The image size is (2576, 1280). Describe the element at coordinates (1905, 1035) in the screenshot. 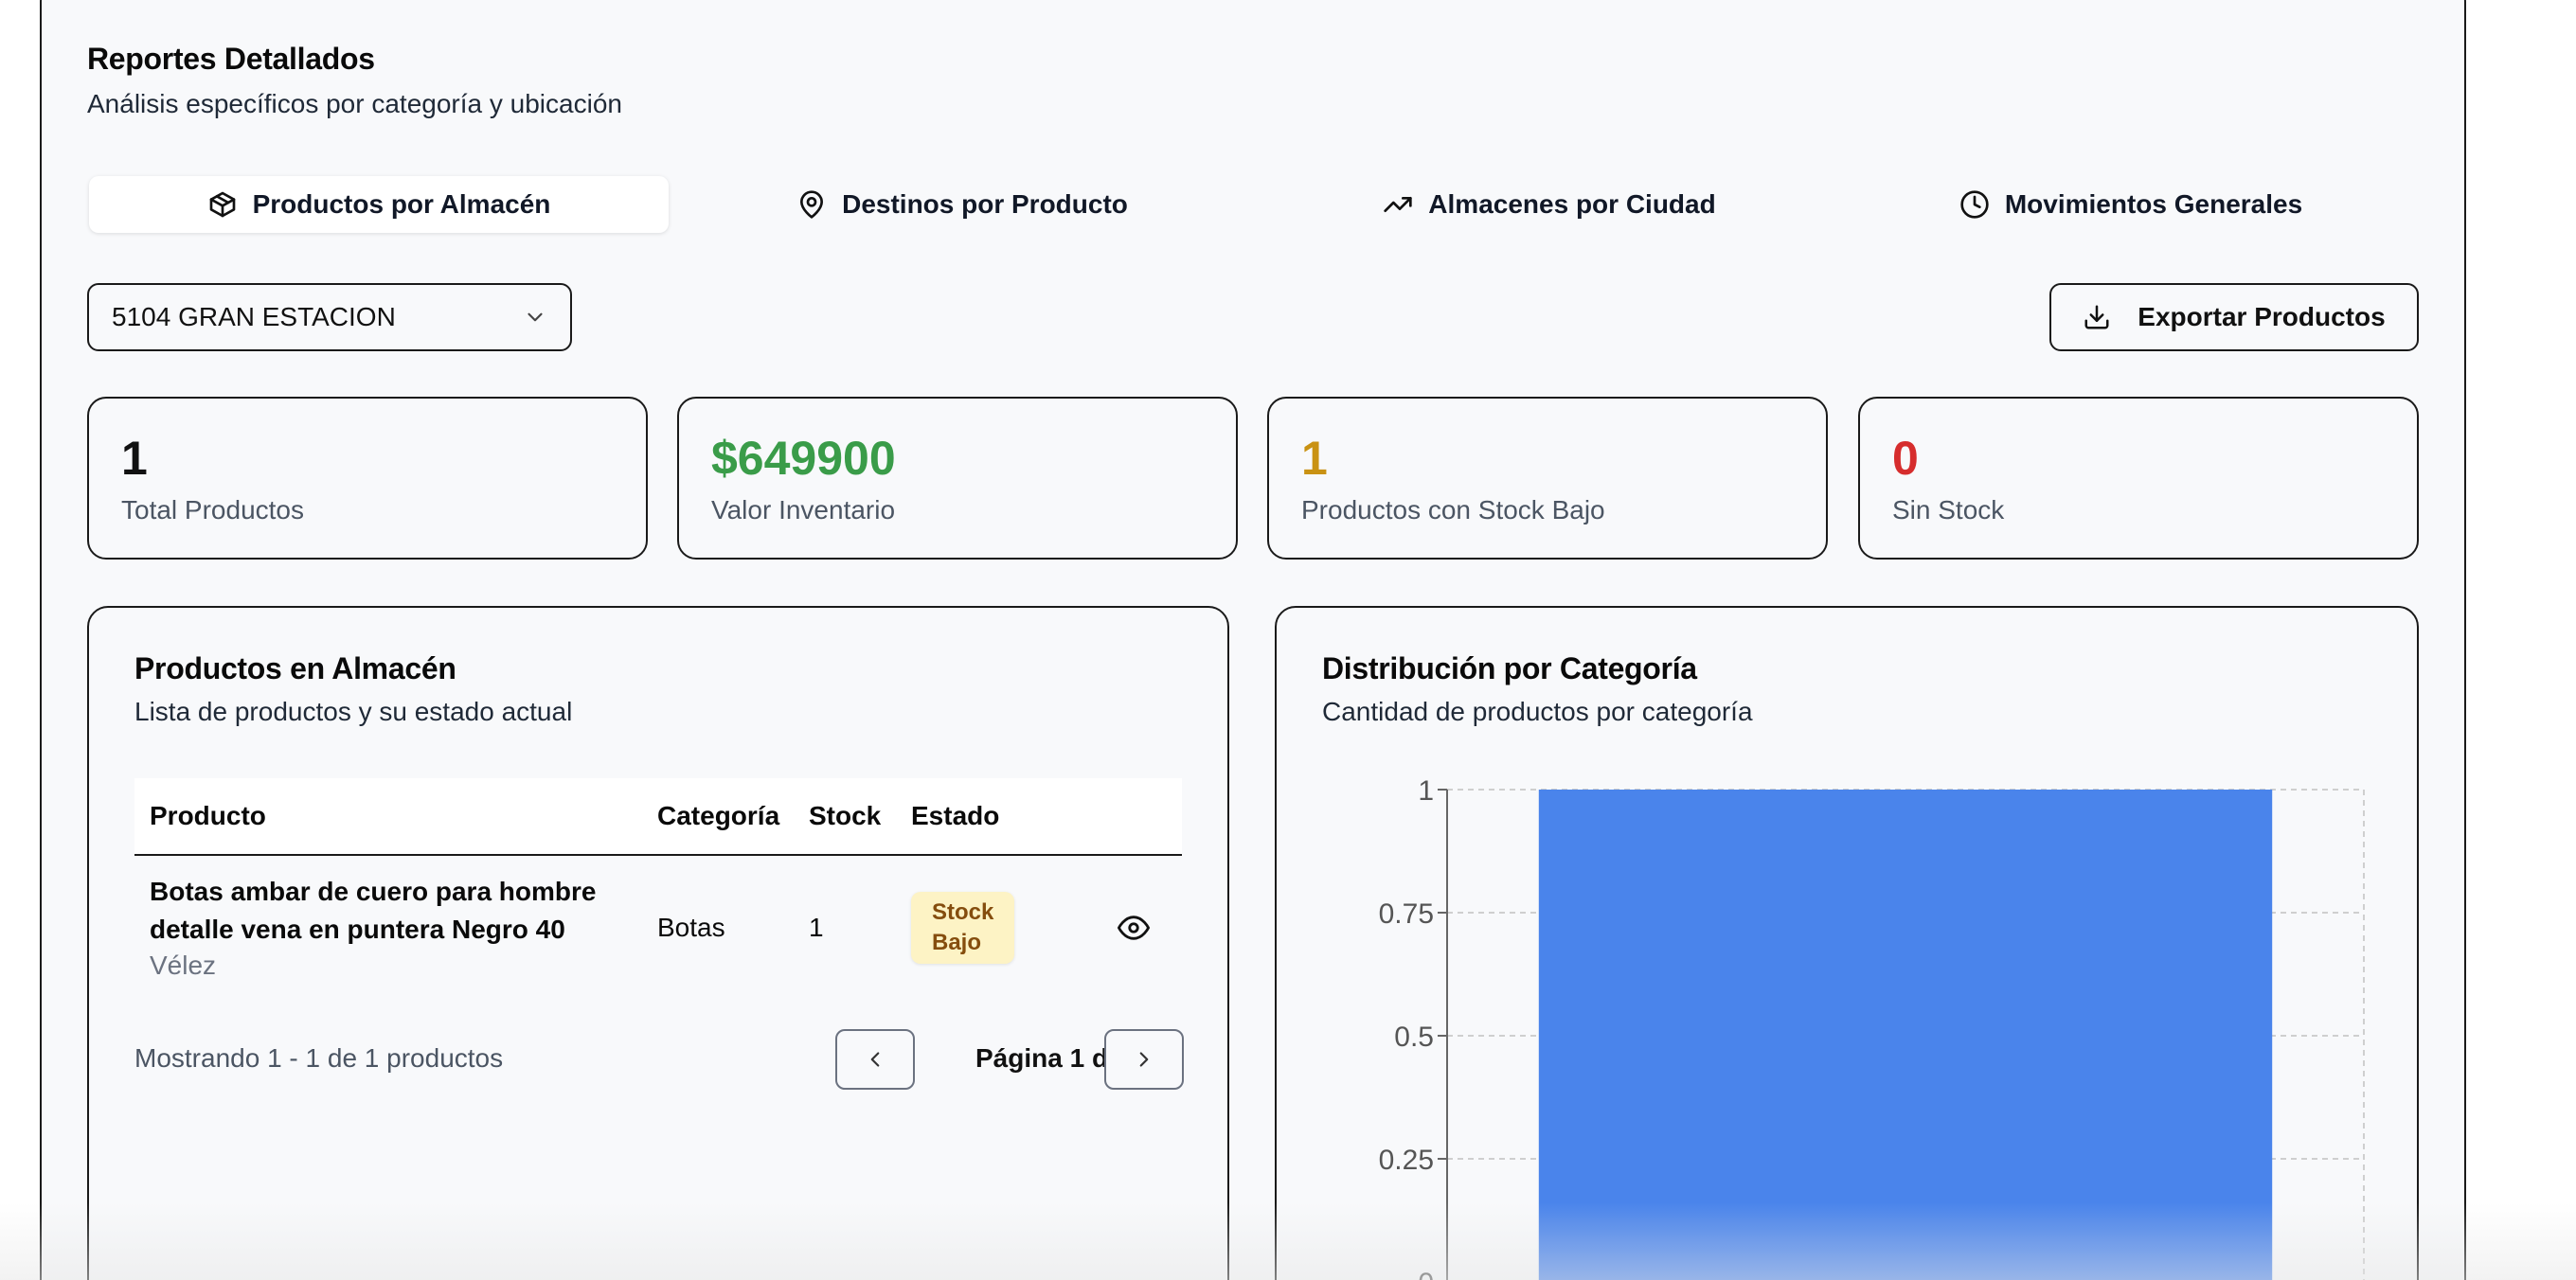

I see `bar` at that location.